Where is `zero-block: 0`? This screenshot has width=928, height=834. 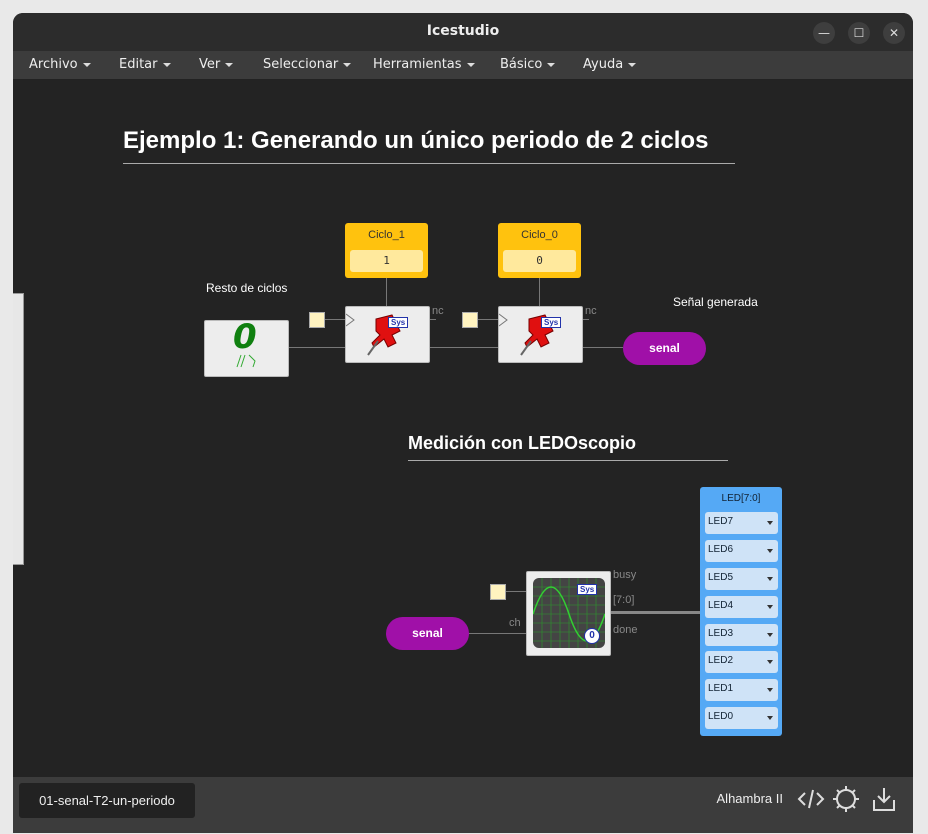 zero-block: 0 is located at coordinates (246, 347).